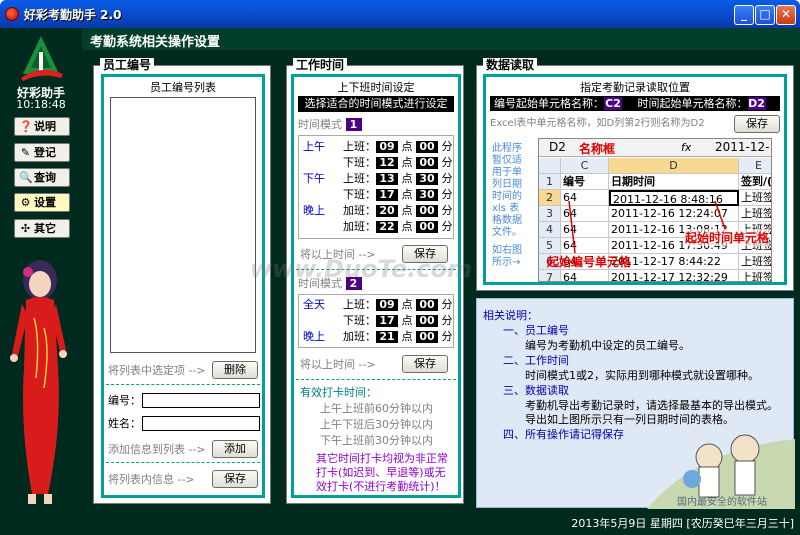  I want to click on side-note: 此程序 暂仅适 用于单 列日期 时间的 xls 表格数据 文件。 如右图 所示→, so click(507, 205).